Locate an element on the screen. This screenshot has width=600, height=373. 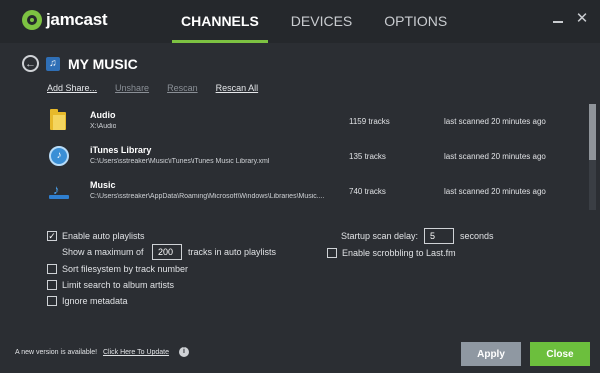
folder-icon is located at coordinates (58, 120).